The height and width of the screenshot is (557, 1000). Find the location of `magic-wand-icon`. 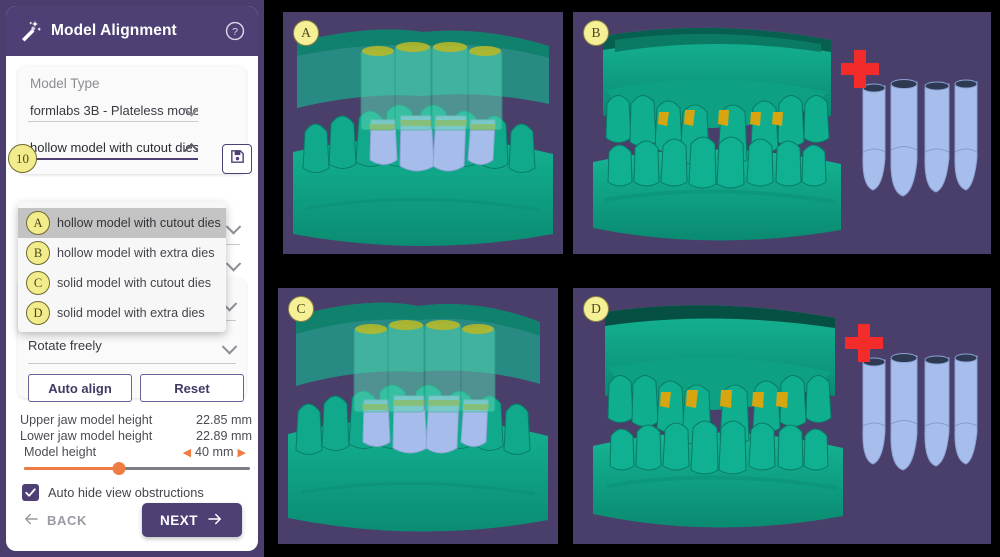

magic-wand-icon is located at coordinates (30, 31).